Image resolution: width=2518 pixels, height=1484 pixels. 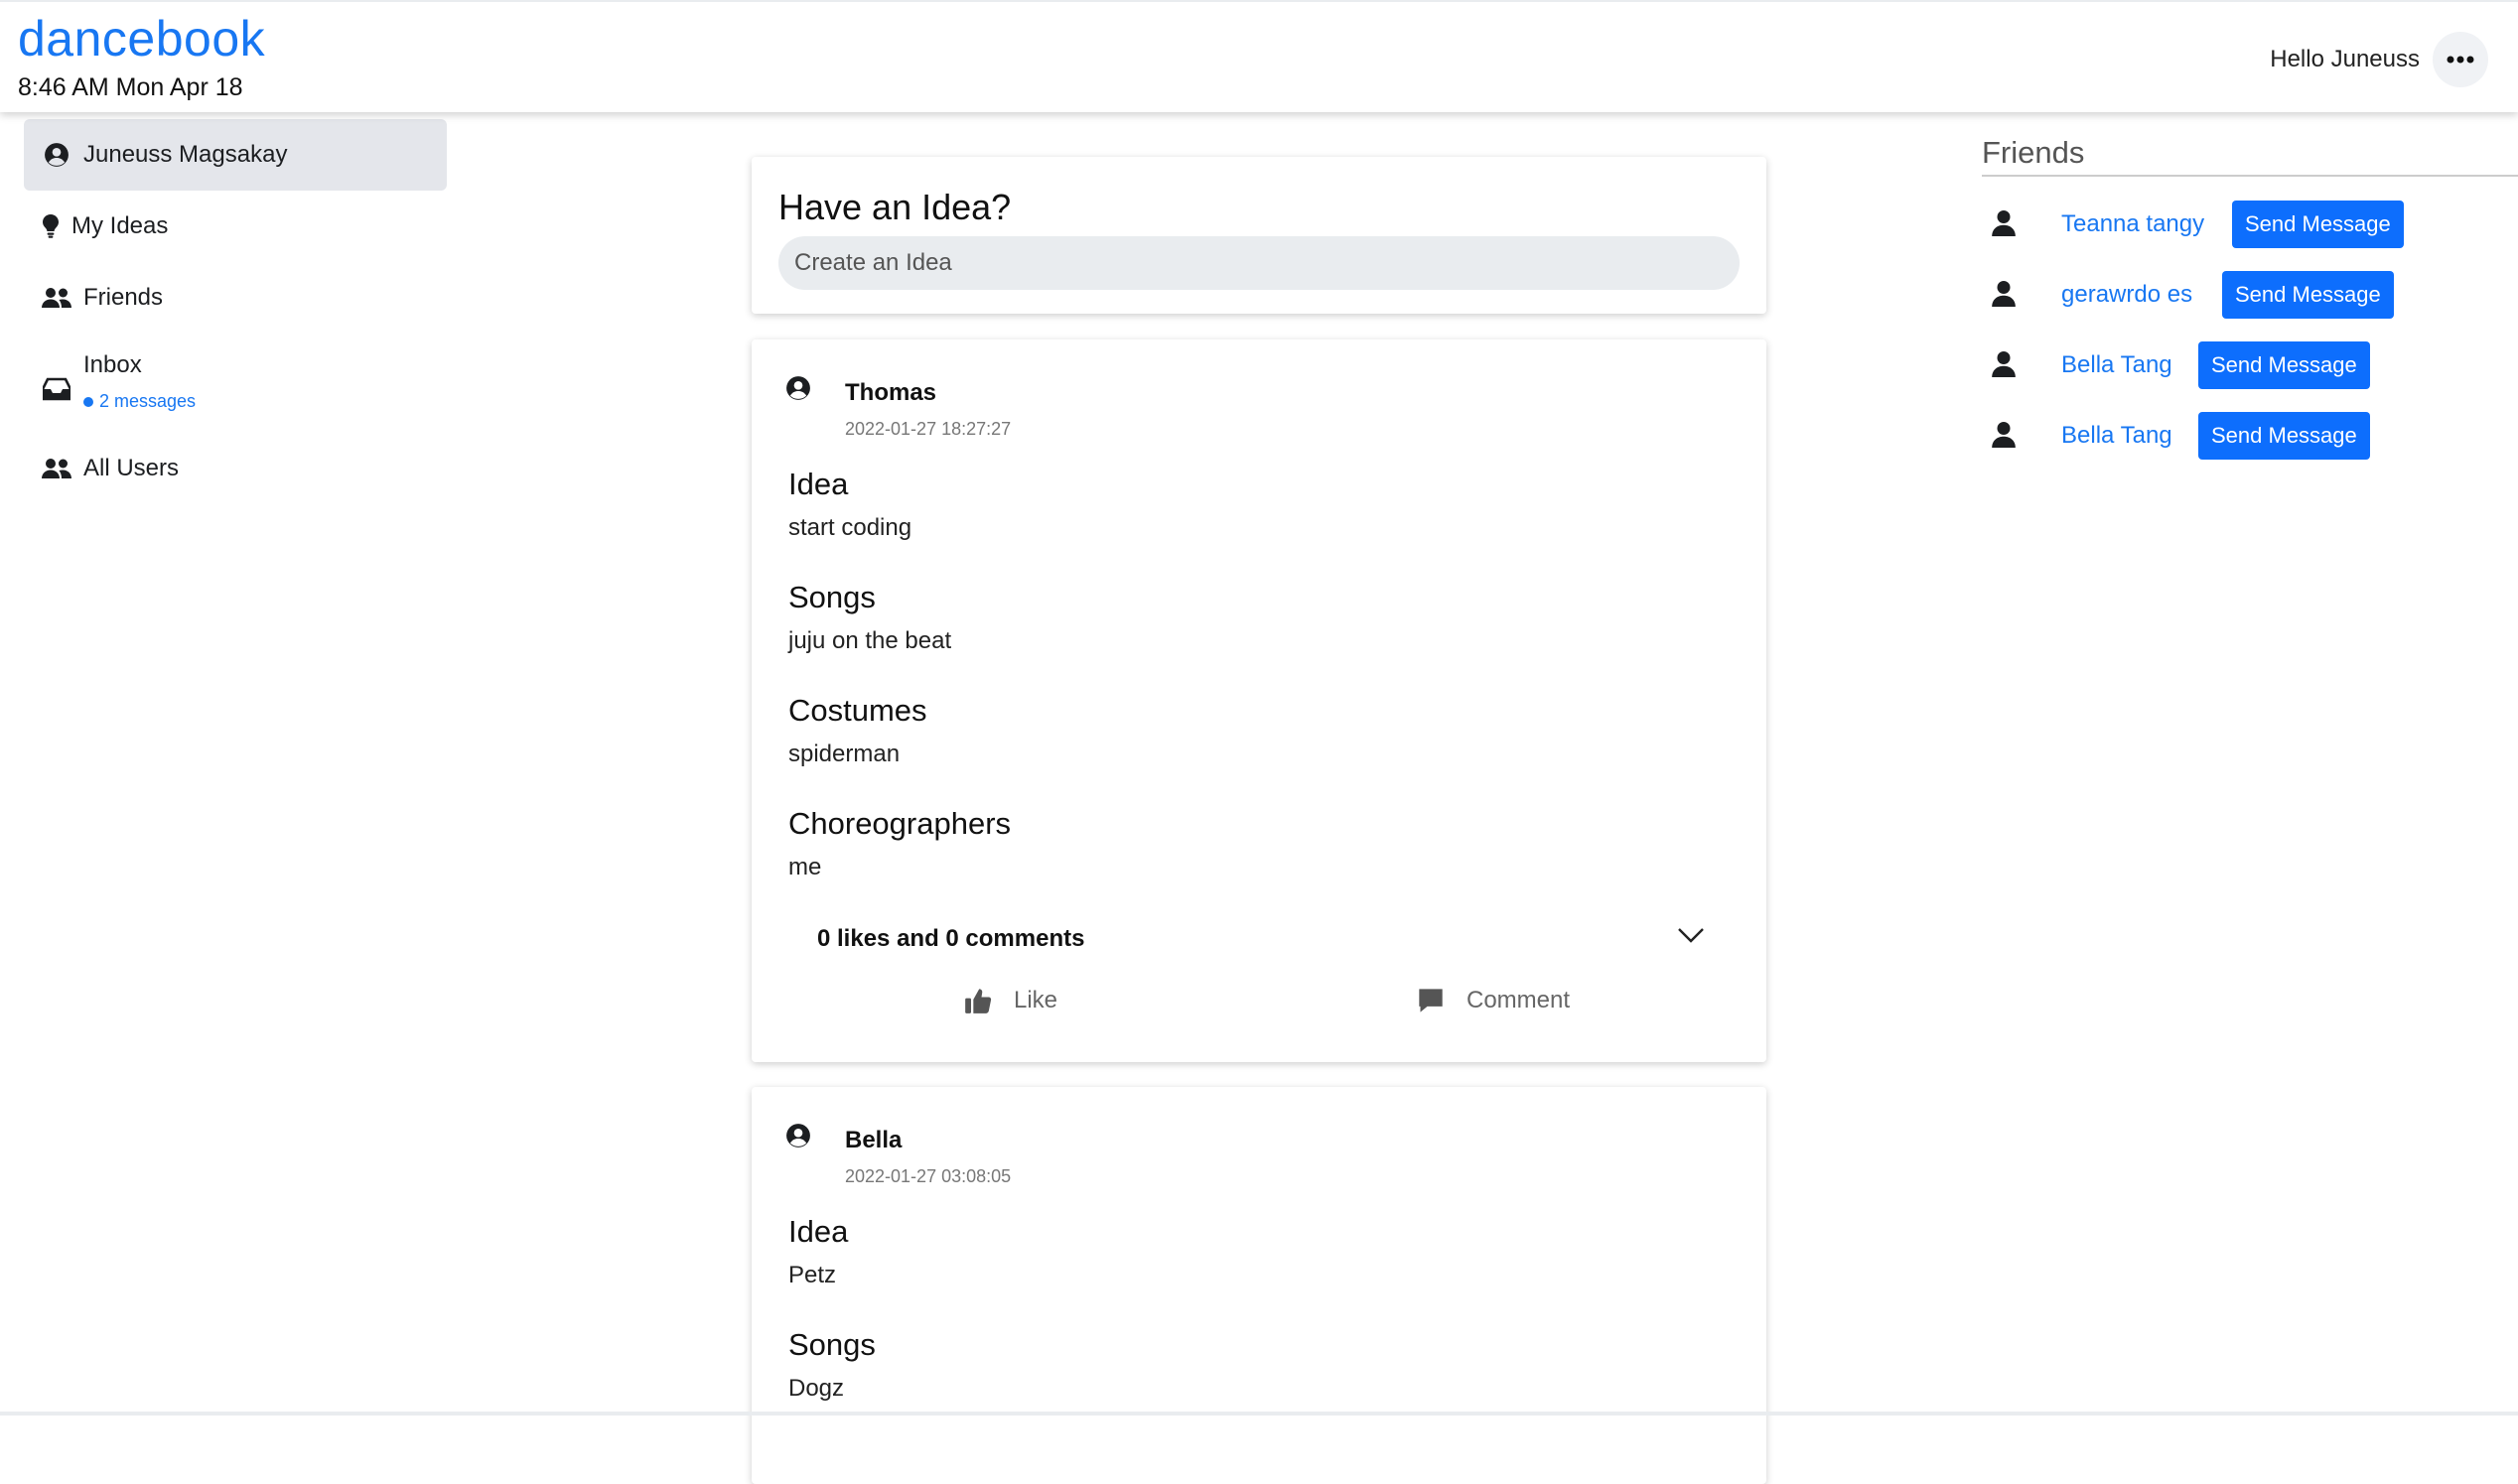 What do you see at coordinates (929, 1176) in the screenshot?
I see `post-timestamp: 2022-01-27 03:08:05` at bounding box center [929, 1176].